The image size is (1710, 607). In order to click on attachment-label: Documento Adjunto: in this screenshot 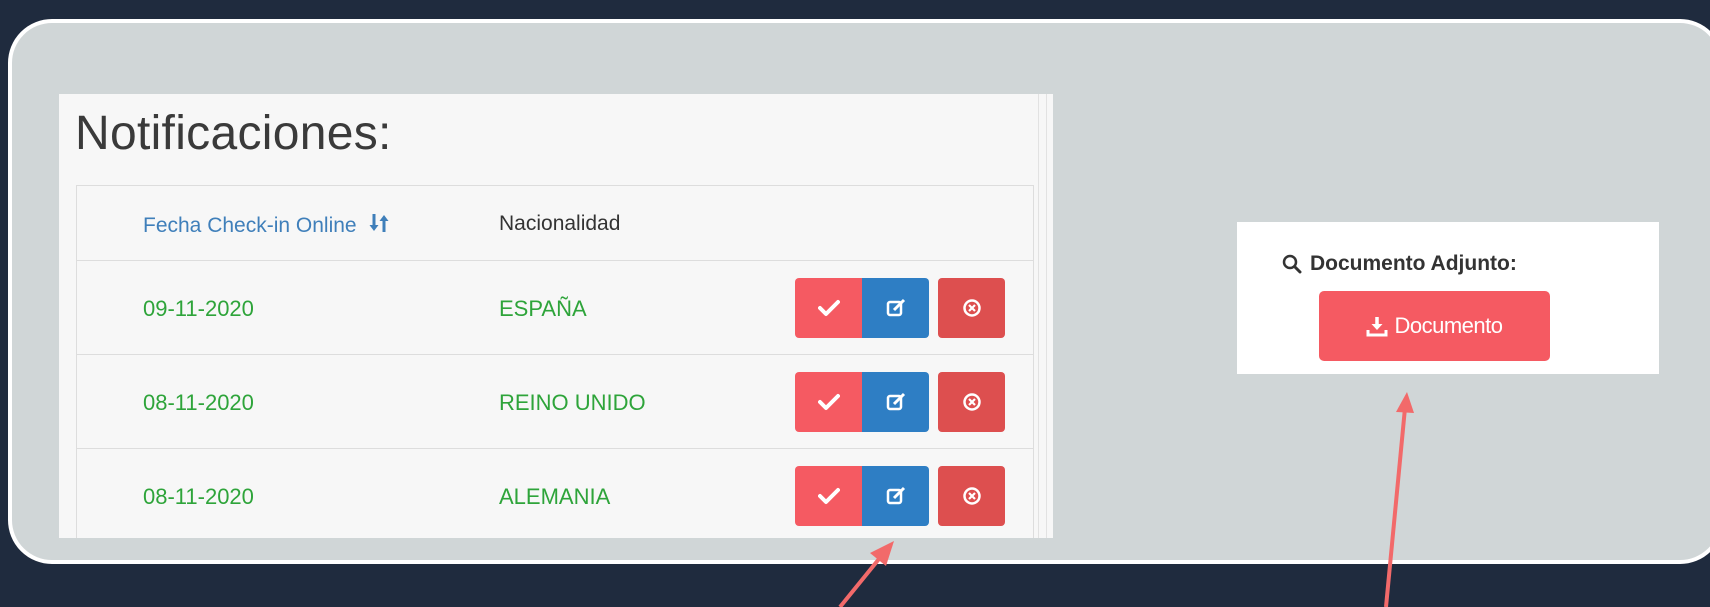, I will do `click(1399, 264)`.